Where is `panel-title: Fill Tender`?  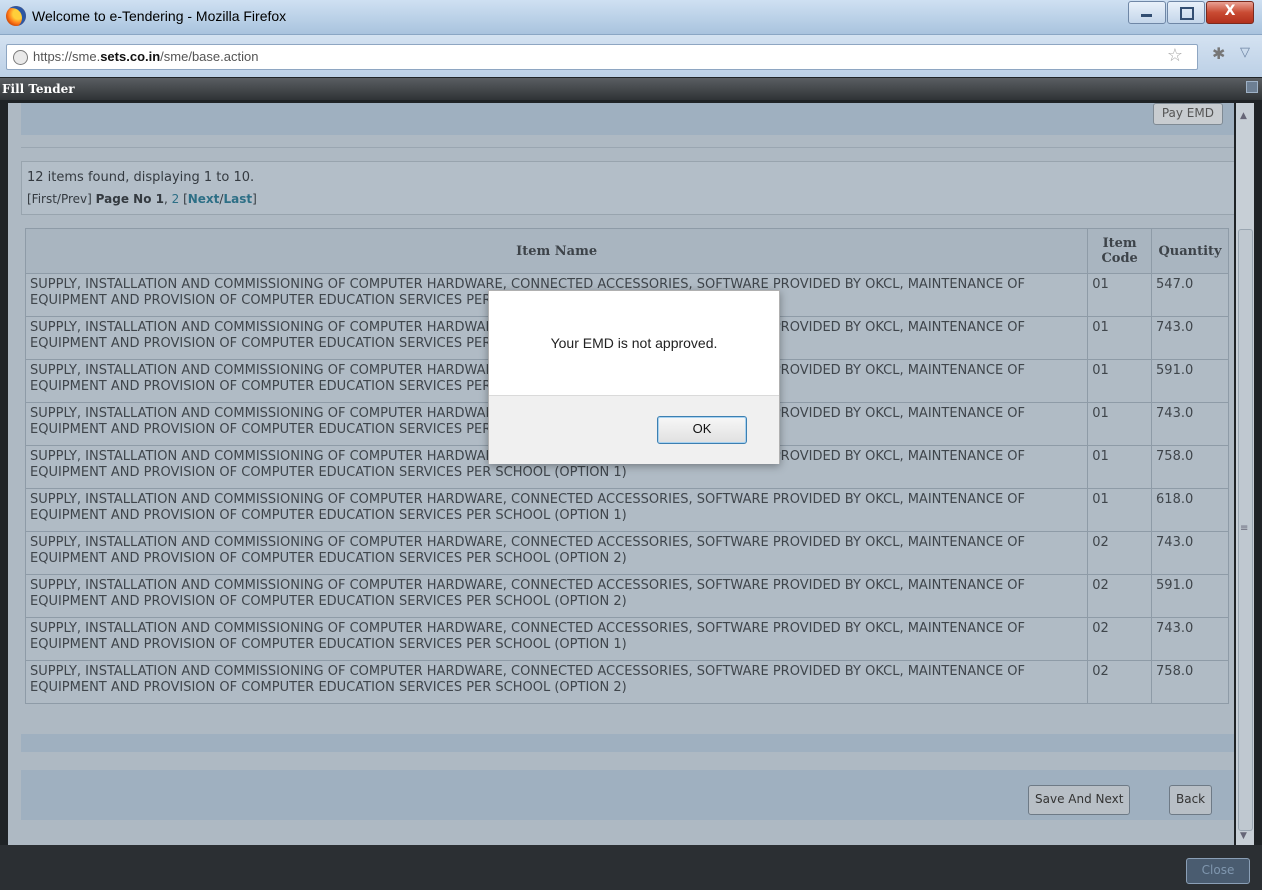
panel-title: Fill Tender is located at coordinates (38, 89).